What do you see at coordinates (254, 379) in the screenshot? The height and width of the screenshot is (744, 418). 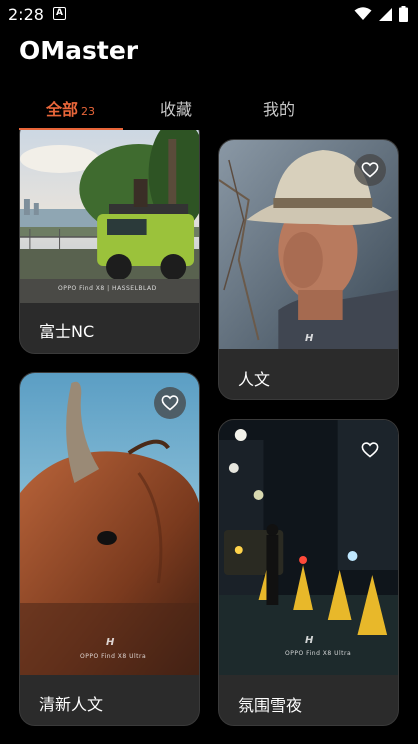 I see `preset-name: 人文` at bounding box center [254, 379].